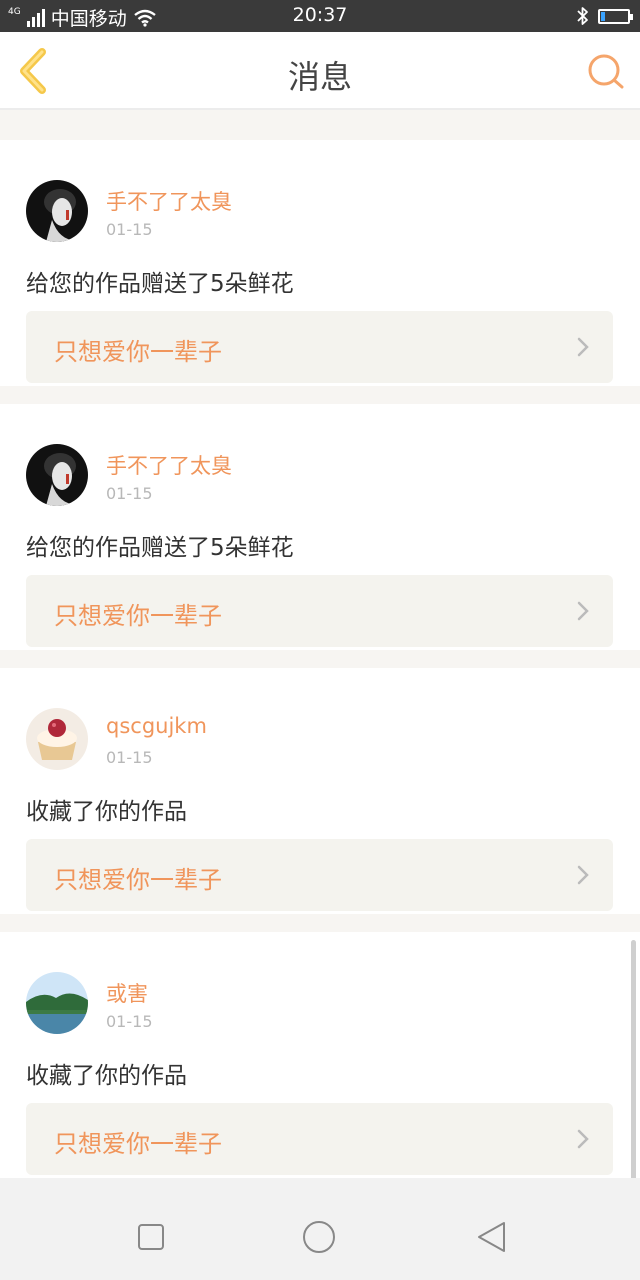  I want to click on top-app-bar: 消息, so click(320, 71).